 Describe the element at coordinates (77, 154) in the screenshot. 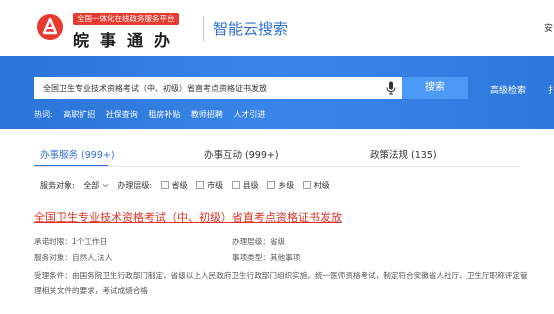

I see `tab-services: 办事服务 (999+)` at that location.